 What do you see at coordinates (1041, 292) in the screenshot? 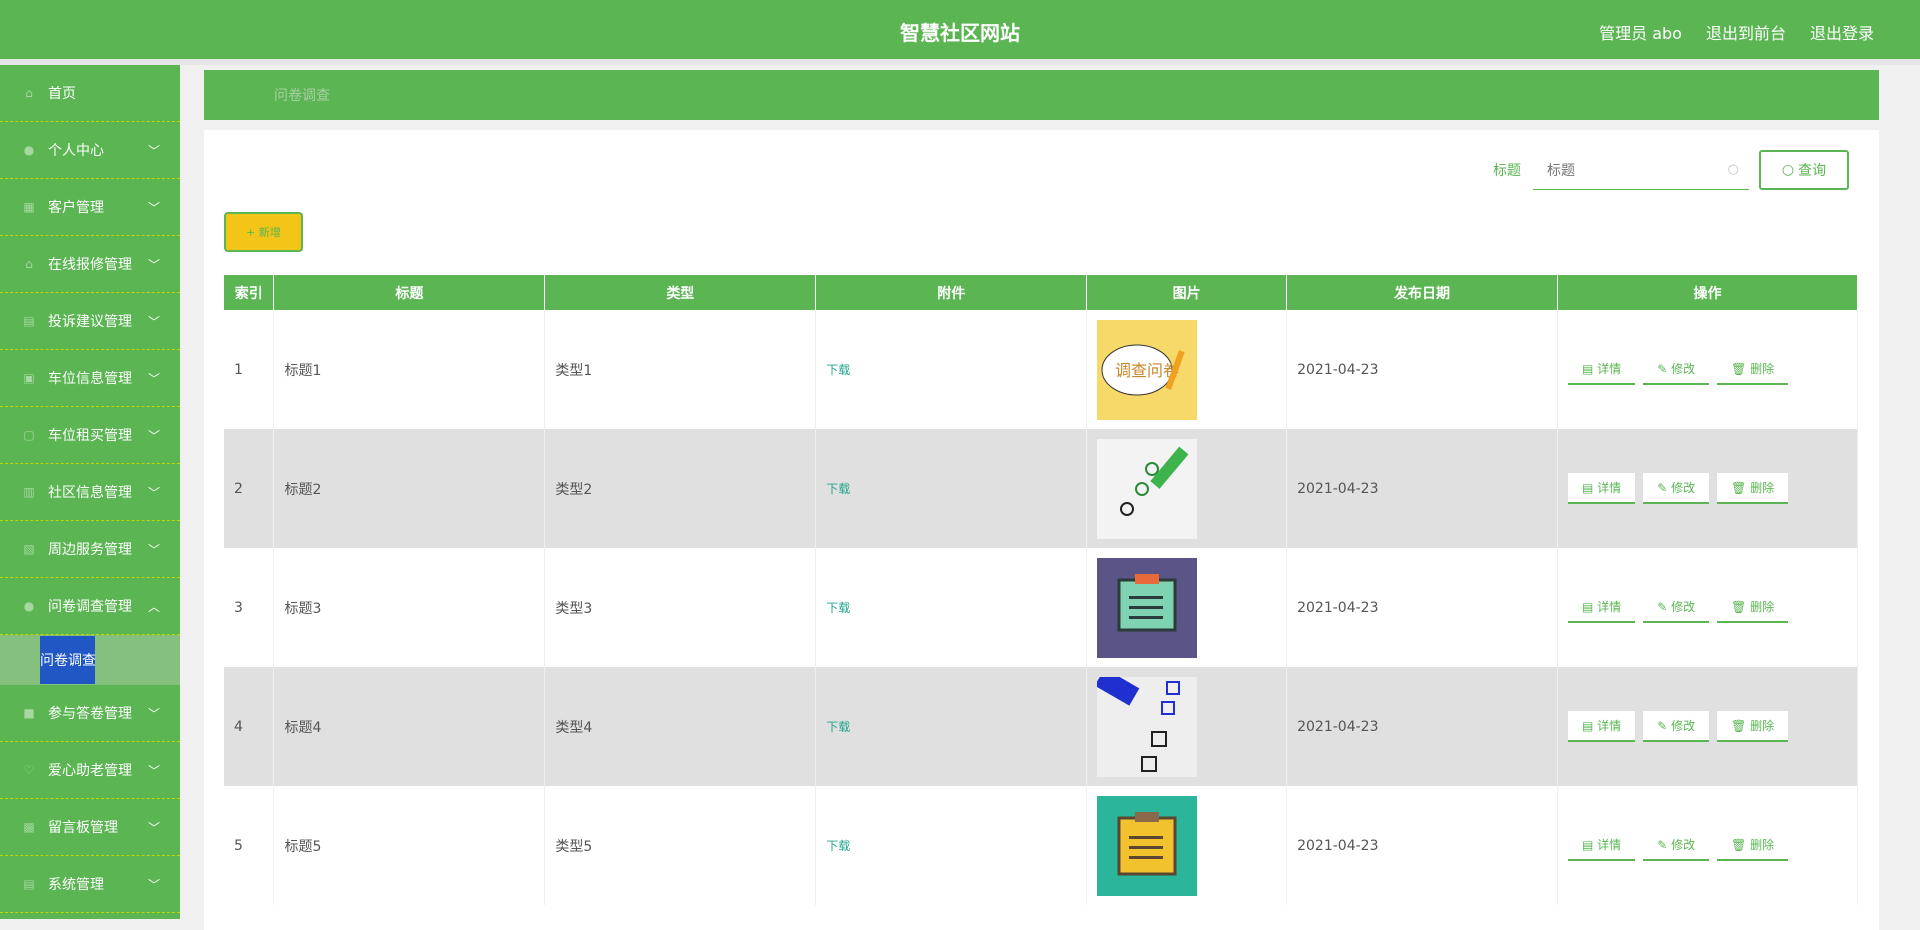
I see `table-header-row: 索引 标题 类型 附件 图片 发布日期 操作` at bounding box center [1041, 292].